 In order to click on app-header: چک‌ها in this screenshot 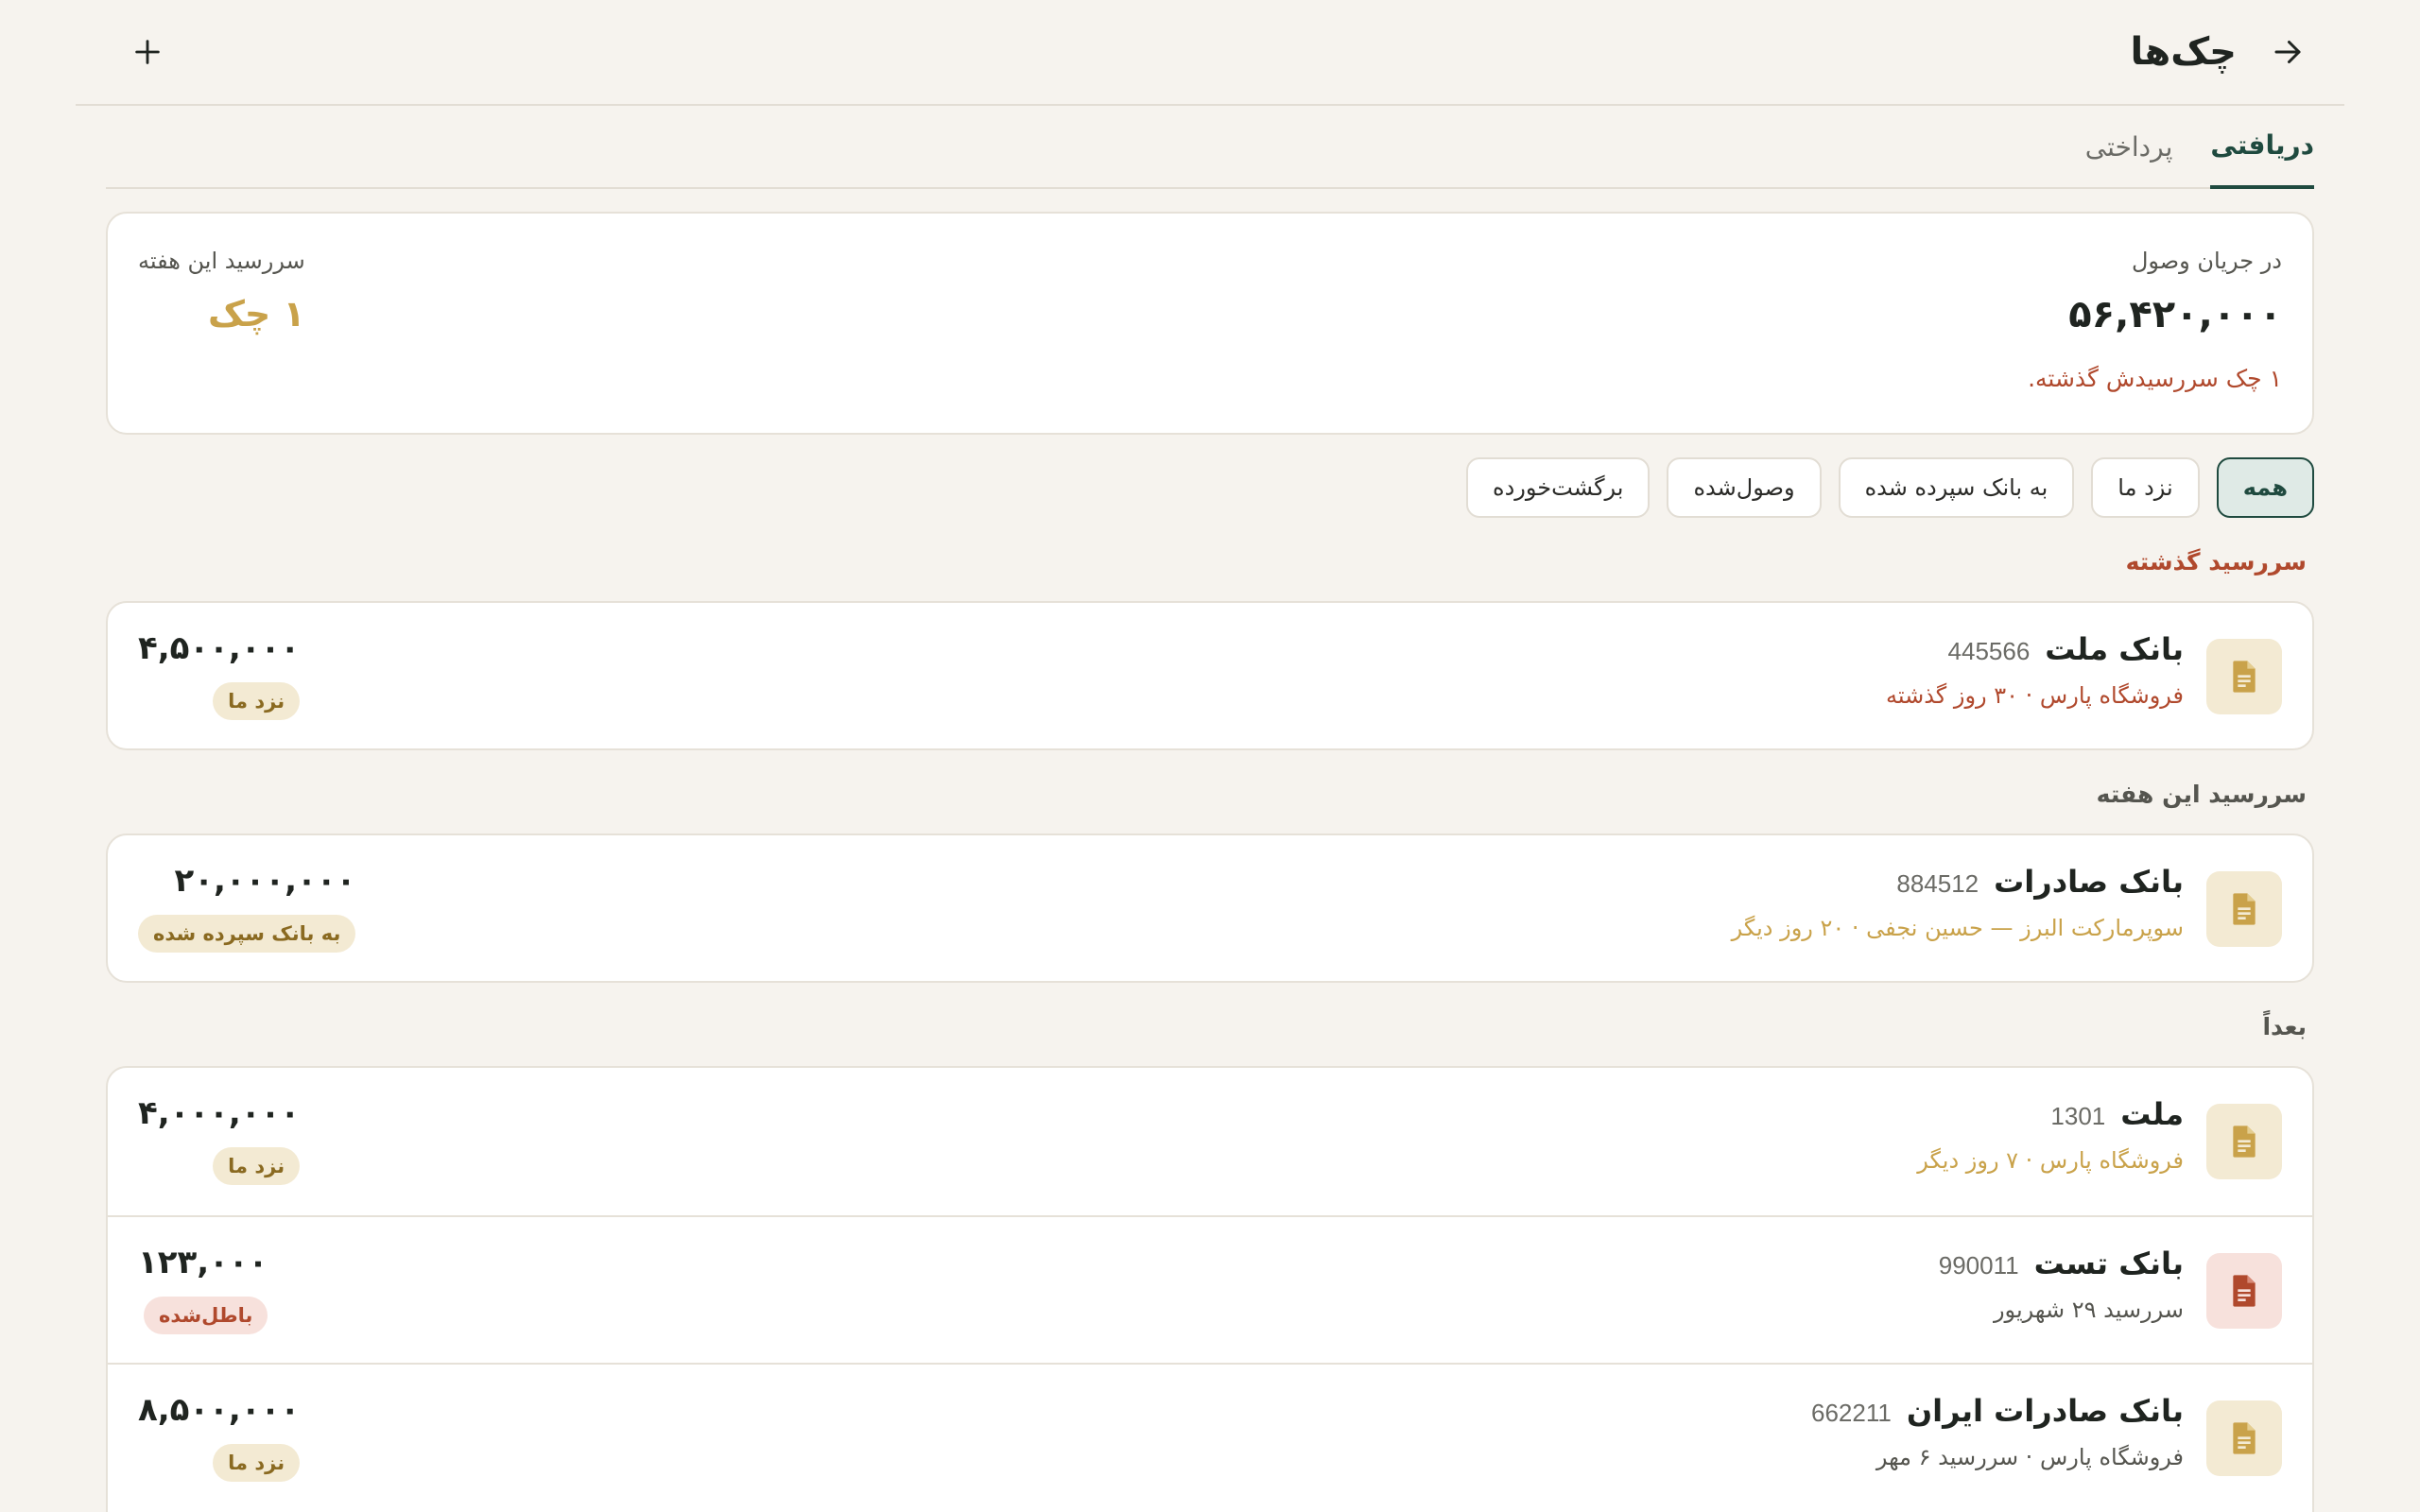, I will do `click(1210, 53)`.